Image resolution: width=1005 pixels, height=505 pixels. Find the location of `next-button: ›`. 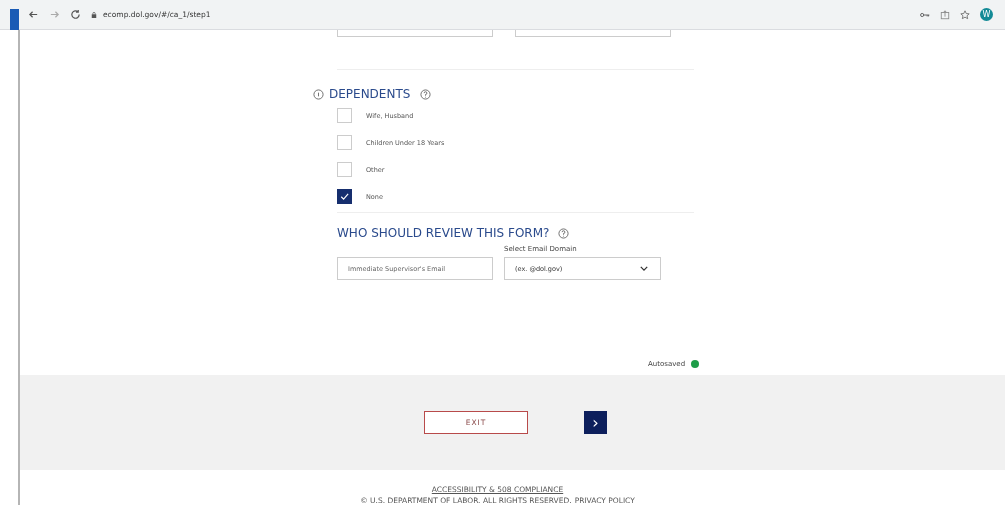

next-button: › is located at coordinates (595, 422).